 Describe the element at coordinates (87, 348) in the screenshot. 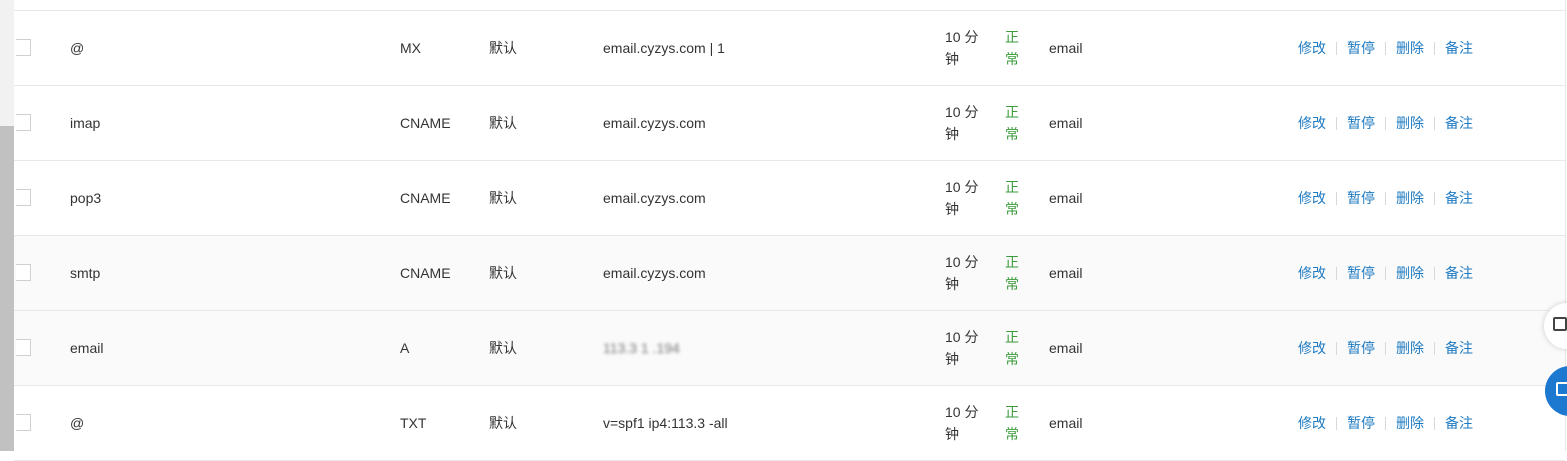

I see `host-cell: email` at that location.